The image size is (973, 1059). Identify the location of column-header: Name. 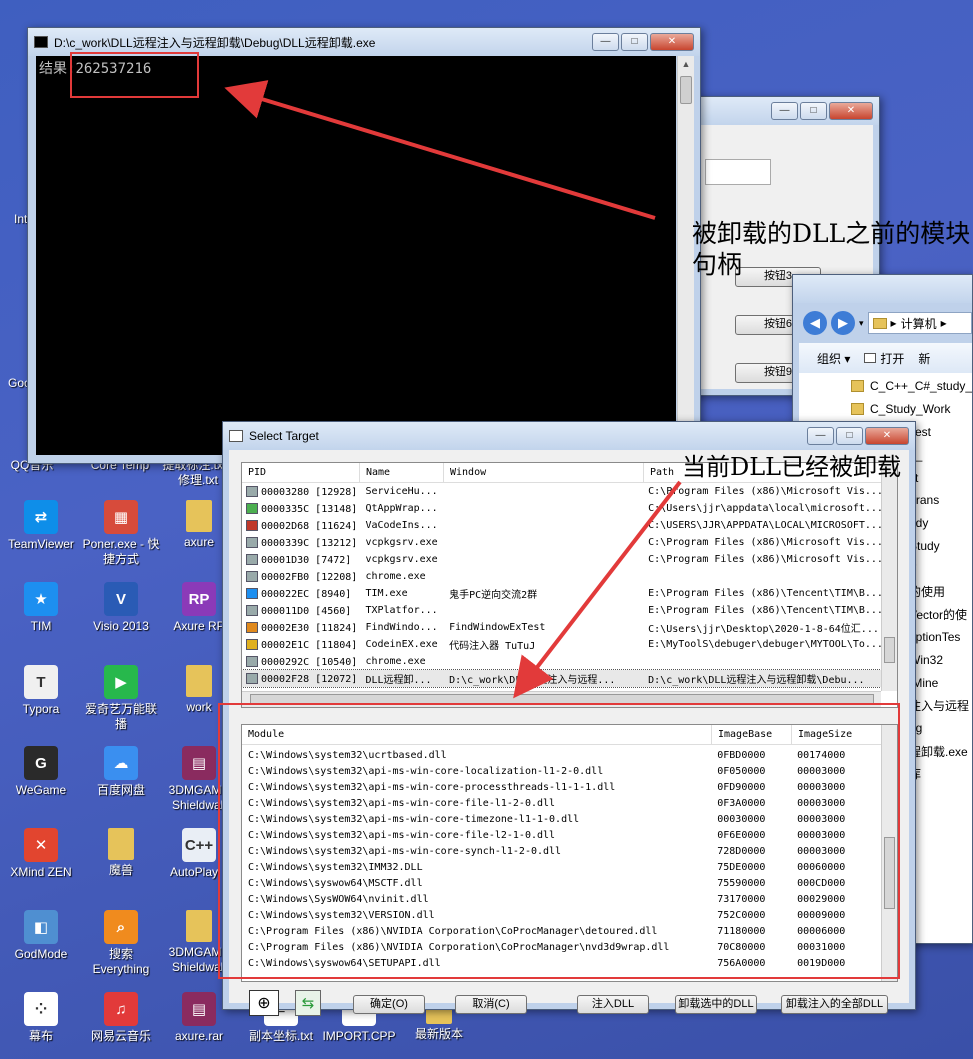
(402, 472).